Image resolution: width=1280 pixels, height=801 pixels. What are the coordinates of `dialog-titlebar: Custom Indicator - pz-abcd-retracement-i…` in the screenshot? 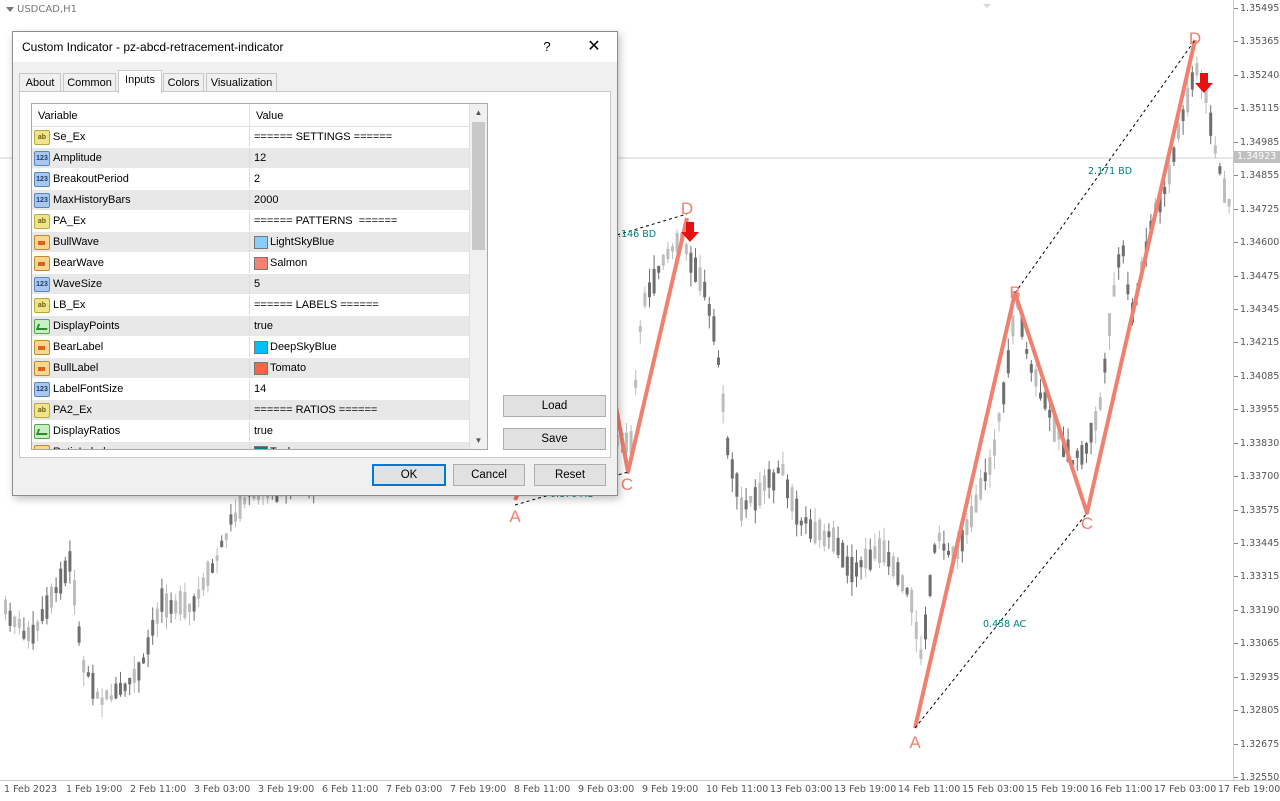 It's located at (315, 47).